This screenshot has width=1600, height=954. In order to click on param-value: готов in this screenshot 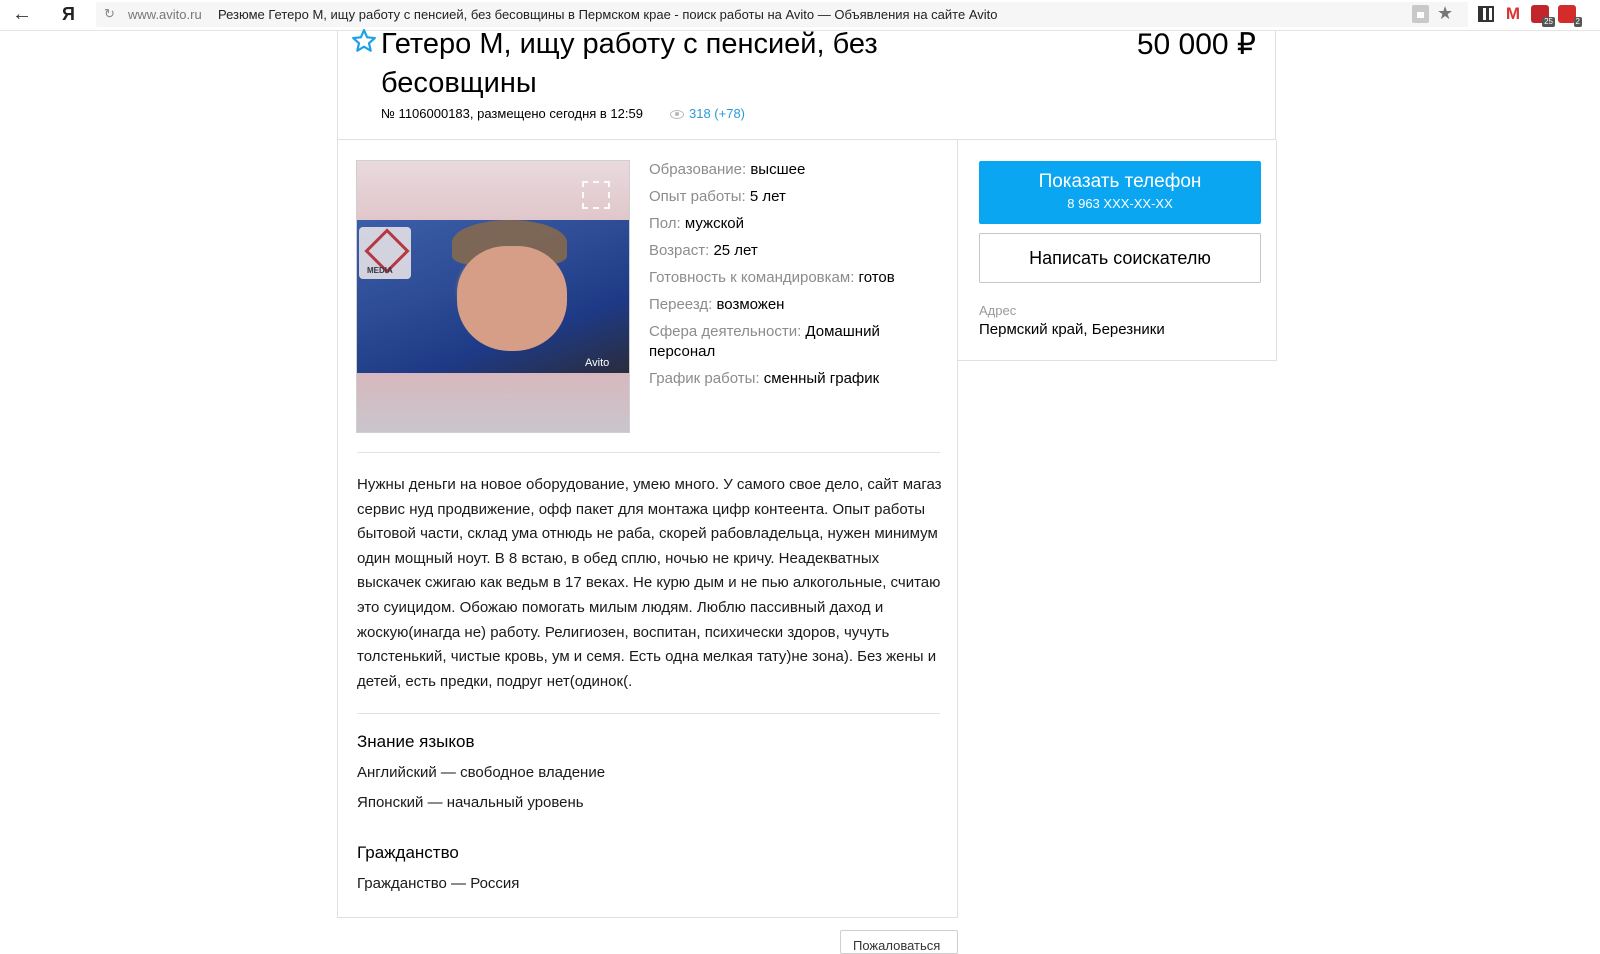, I will do `click(876, 277)`.